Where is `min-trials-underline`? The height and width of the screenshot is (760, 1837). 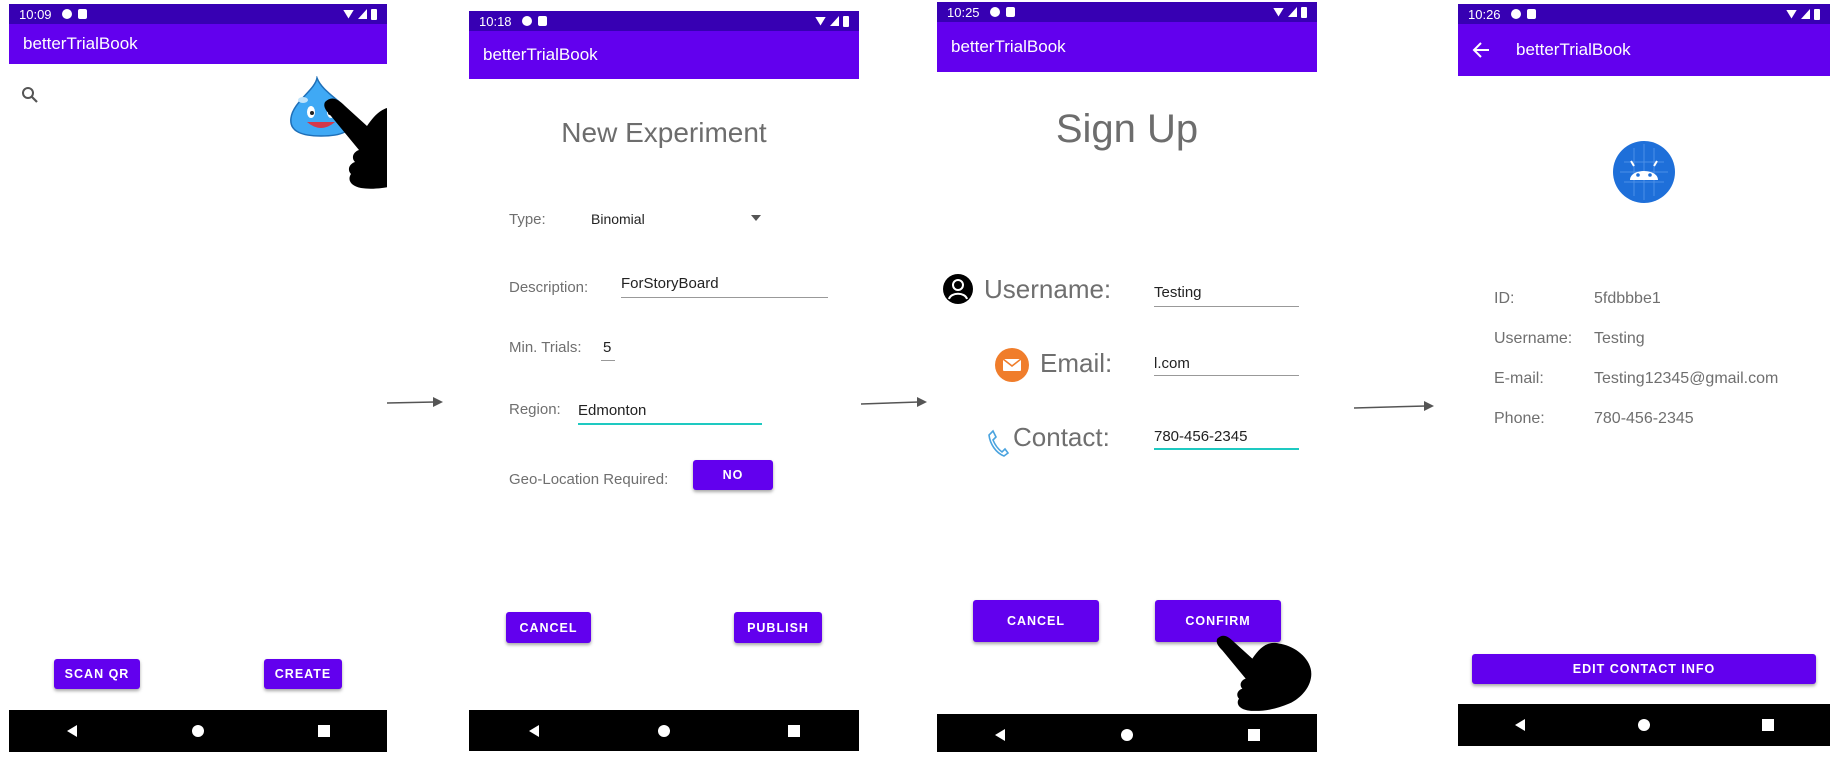 min-trials-underline is located at coordinates (608, 360).